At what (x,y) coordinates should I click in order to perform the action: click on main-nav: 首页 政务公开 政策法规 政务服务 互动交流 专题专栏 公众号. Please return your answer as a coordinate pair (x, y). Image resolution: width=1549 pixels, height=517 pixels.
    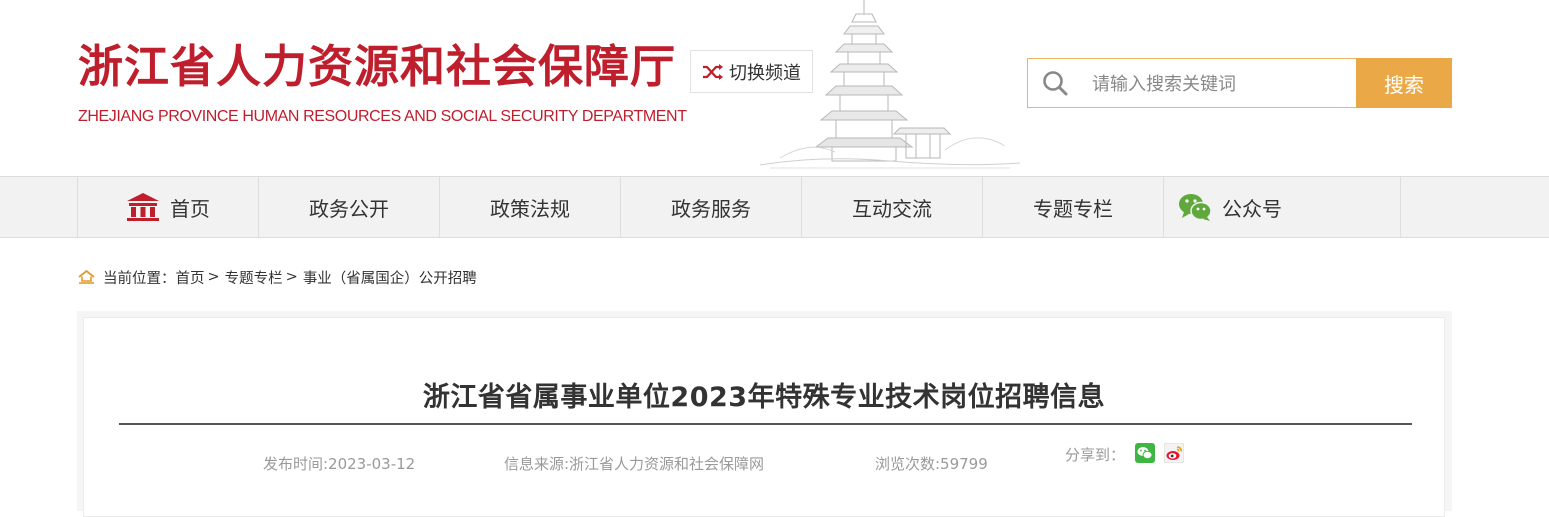
    Looking at the image, I should click on (774, 207).